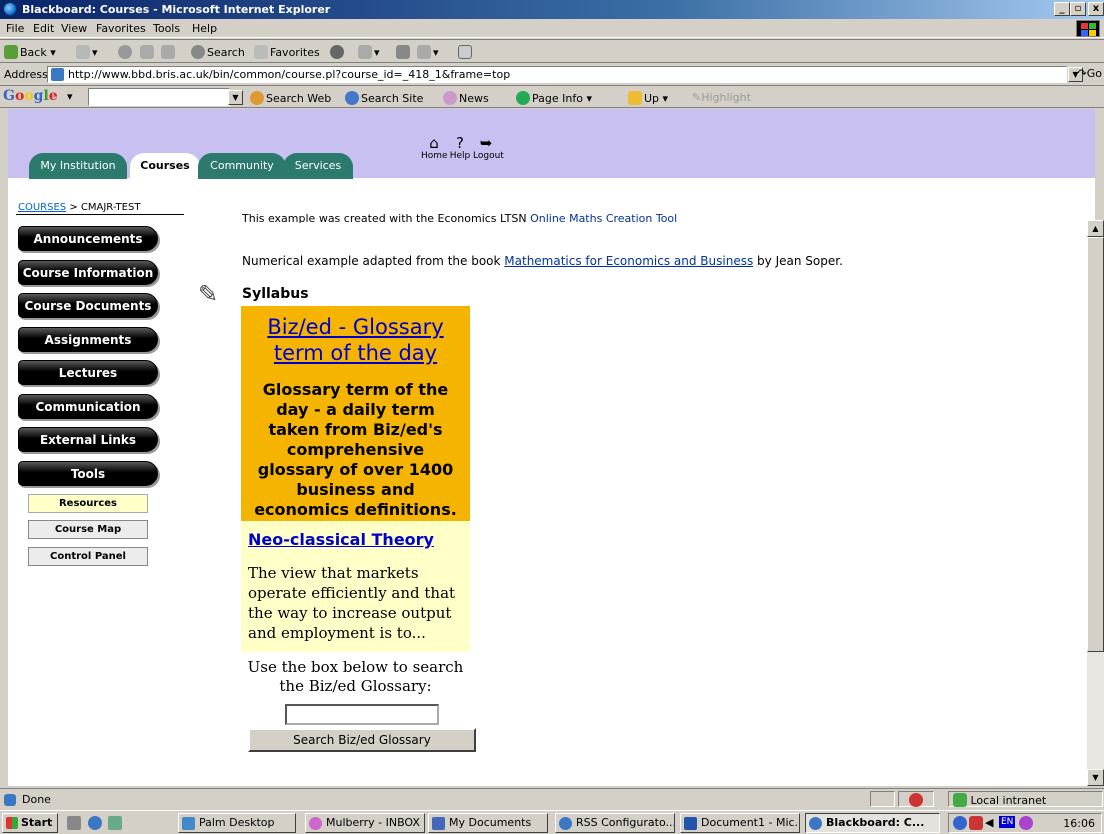 The height and width of the screenshot is (834, 1104). I want to click on popup-blocked-icon, so click(916, 799).